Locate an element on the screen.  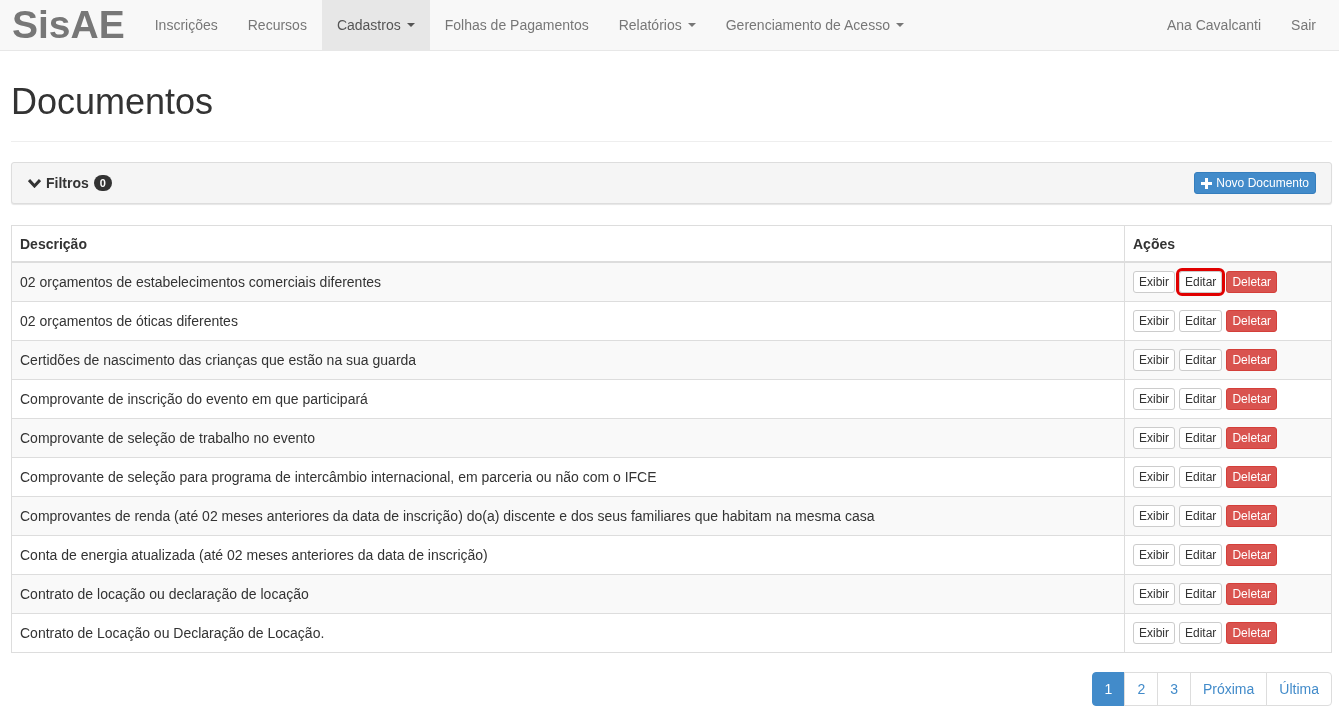
new-document-button: Novo Documento is located at coordinates (1255, 183).